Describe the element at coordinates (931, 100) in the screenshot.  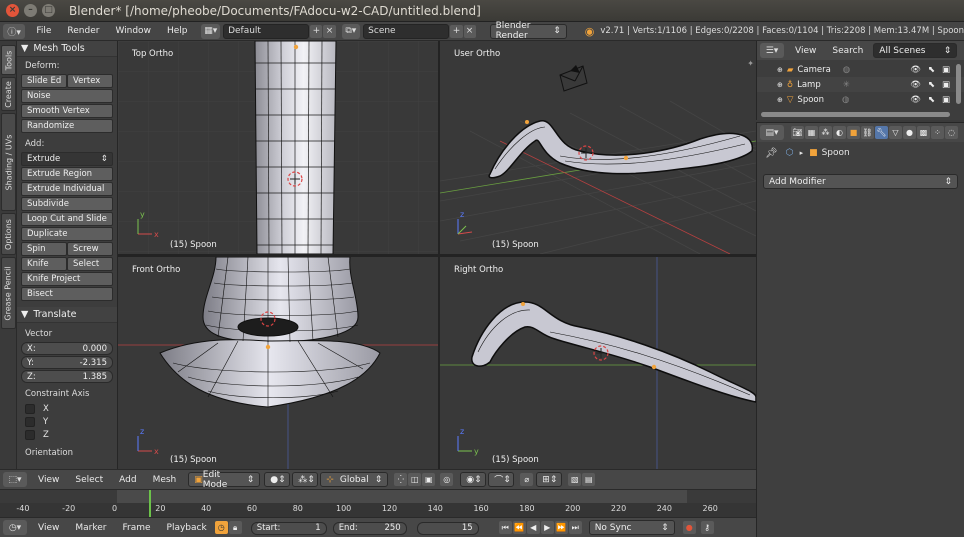
I see `selectable-cursor-icon: ⬉` at that location.